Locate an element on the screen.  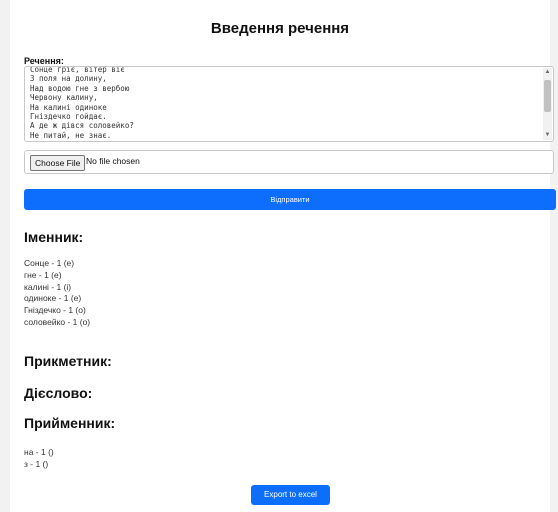
list-item: калині - 1 (і) is located at coordinates (48, 286).